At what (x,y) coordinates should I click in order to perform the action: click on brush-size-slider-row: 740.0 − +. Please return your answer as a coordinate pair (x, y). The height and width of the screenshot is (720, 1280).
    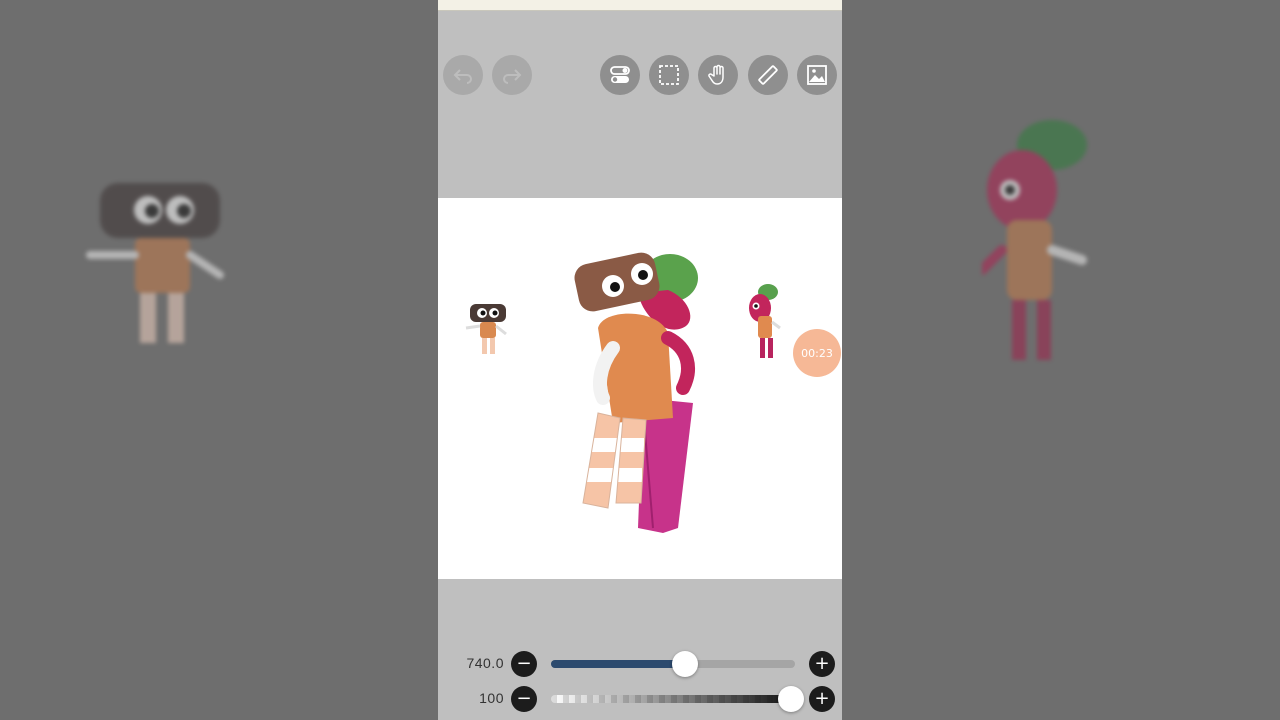
    Looking at the image, I should click on (640, 664).